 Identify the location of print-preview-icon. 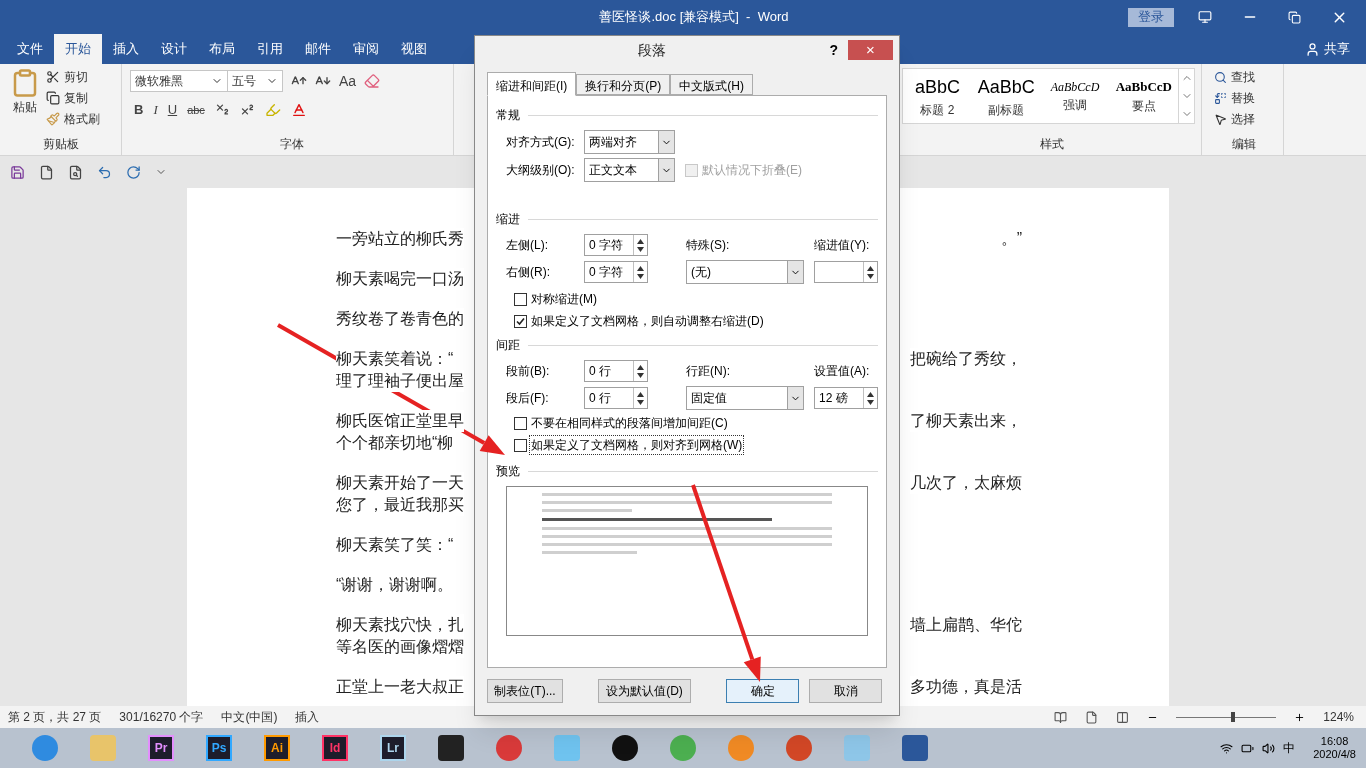
(75, 172).